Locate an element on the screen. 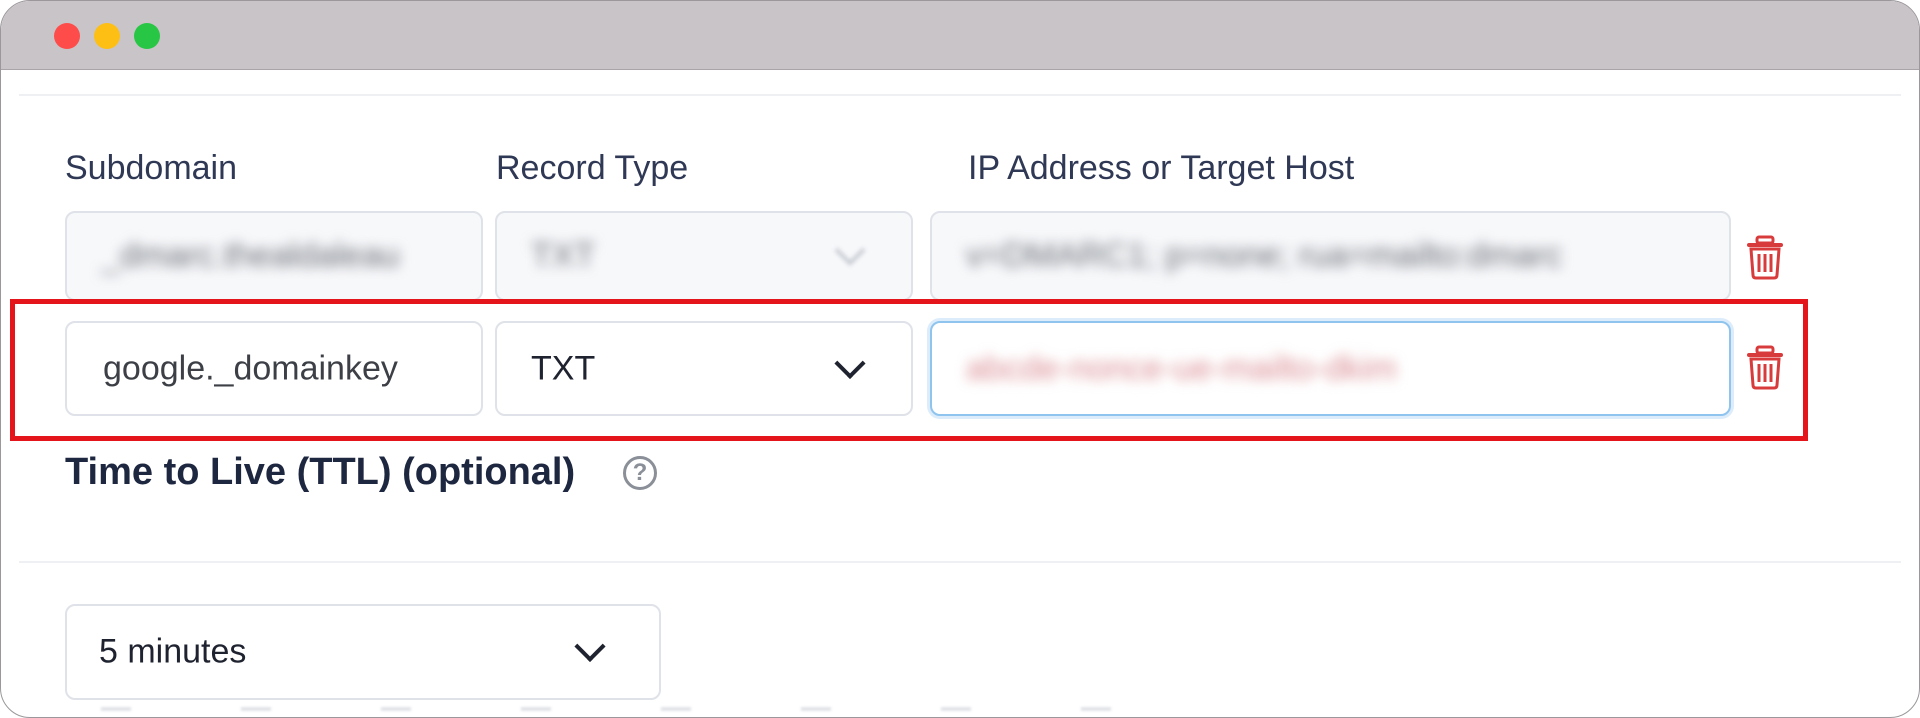  help-icon: ? is located at coordinates (640, 473).